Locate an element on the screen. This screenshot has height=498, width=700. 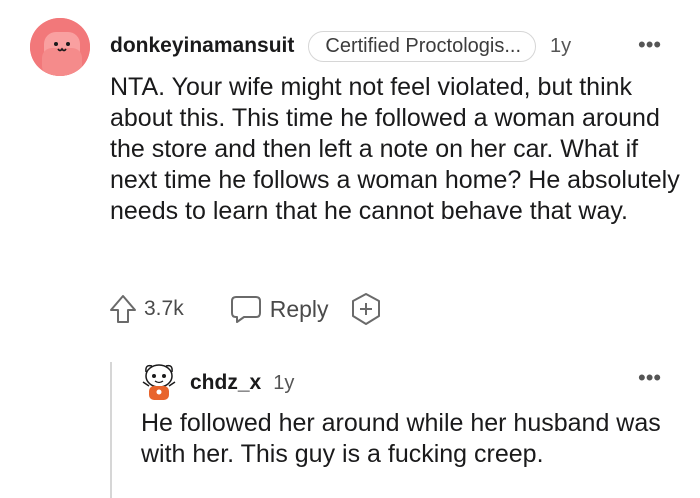
award-plus-icon is located at coordinates (365, 309).